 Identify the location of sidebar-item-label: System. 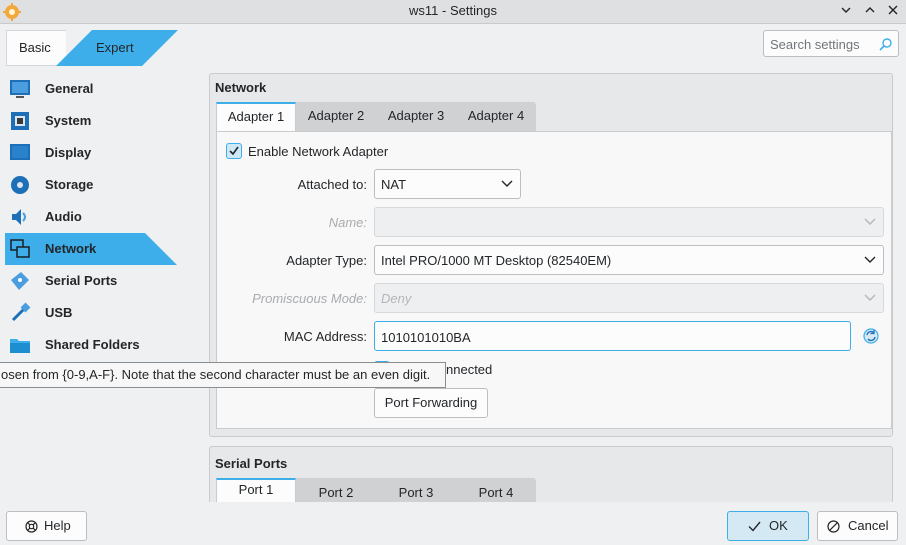
(68, 120).